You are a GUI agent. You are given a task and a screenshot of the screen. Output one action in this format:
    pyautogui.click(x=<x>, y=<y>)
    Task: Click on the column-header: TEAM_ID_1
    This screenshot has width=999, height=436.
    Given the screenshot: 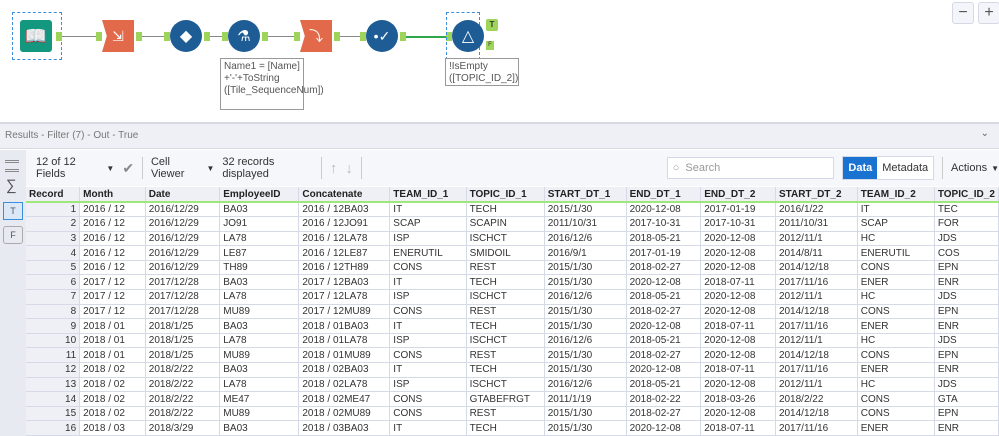 What is the action you would take?
    pyautogui.click(x=428, y=195)
    